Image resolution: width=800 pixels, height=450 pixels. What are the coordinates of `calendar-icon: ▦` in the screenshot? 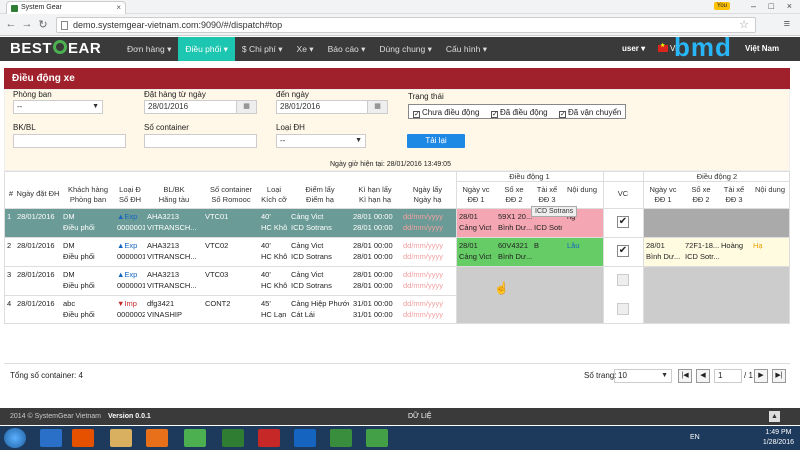 It's located at (377, 107).